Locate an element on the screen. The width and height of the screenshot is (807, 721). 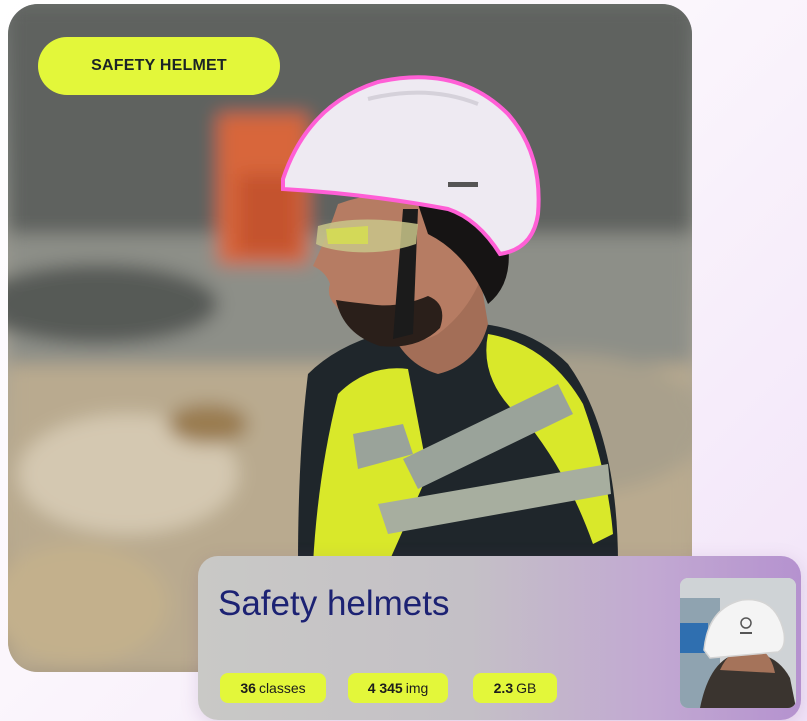
dataset-size-unit: GB is located at coordinates (526, 688).